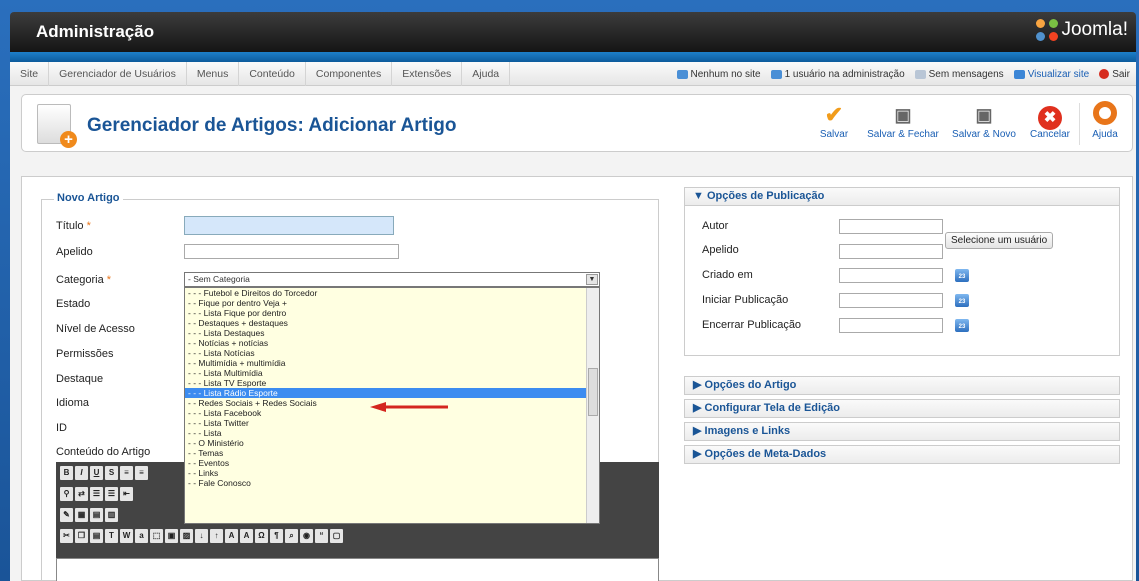 The image size is (1139, 581). I want to click on pub-alias-input, so click(891, 251).